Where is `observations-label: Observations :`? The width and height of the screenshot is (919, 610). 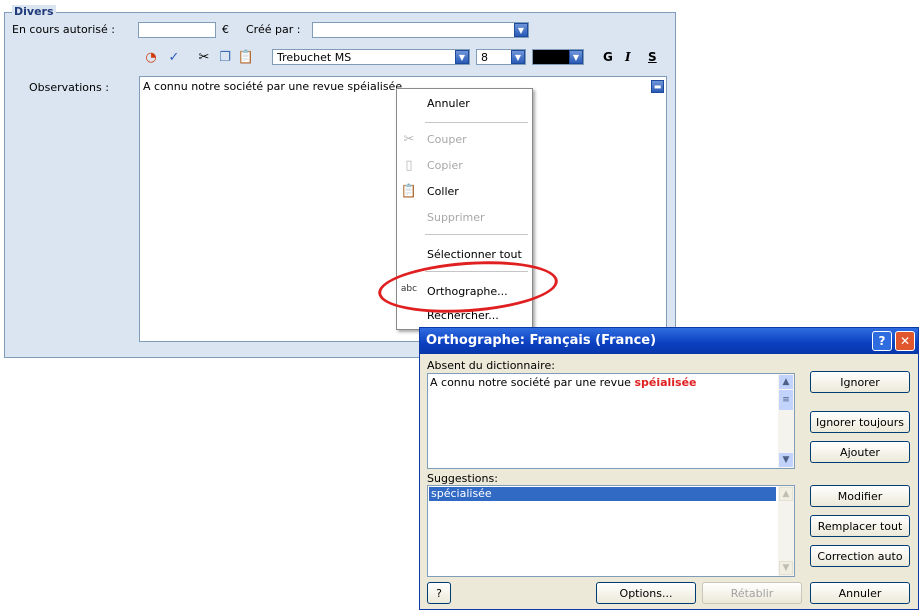
observations-label: Observations : is located at coordinates (69, 87).